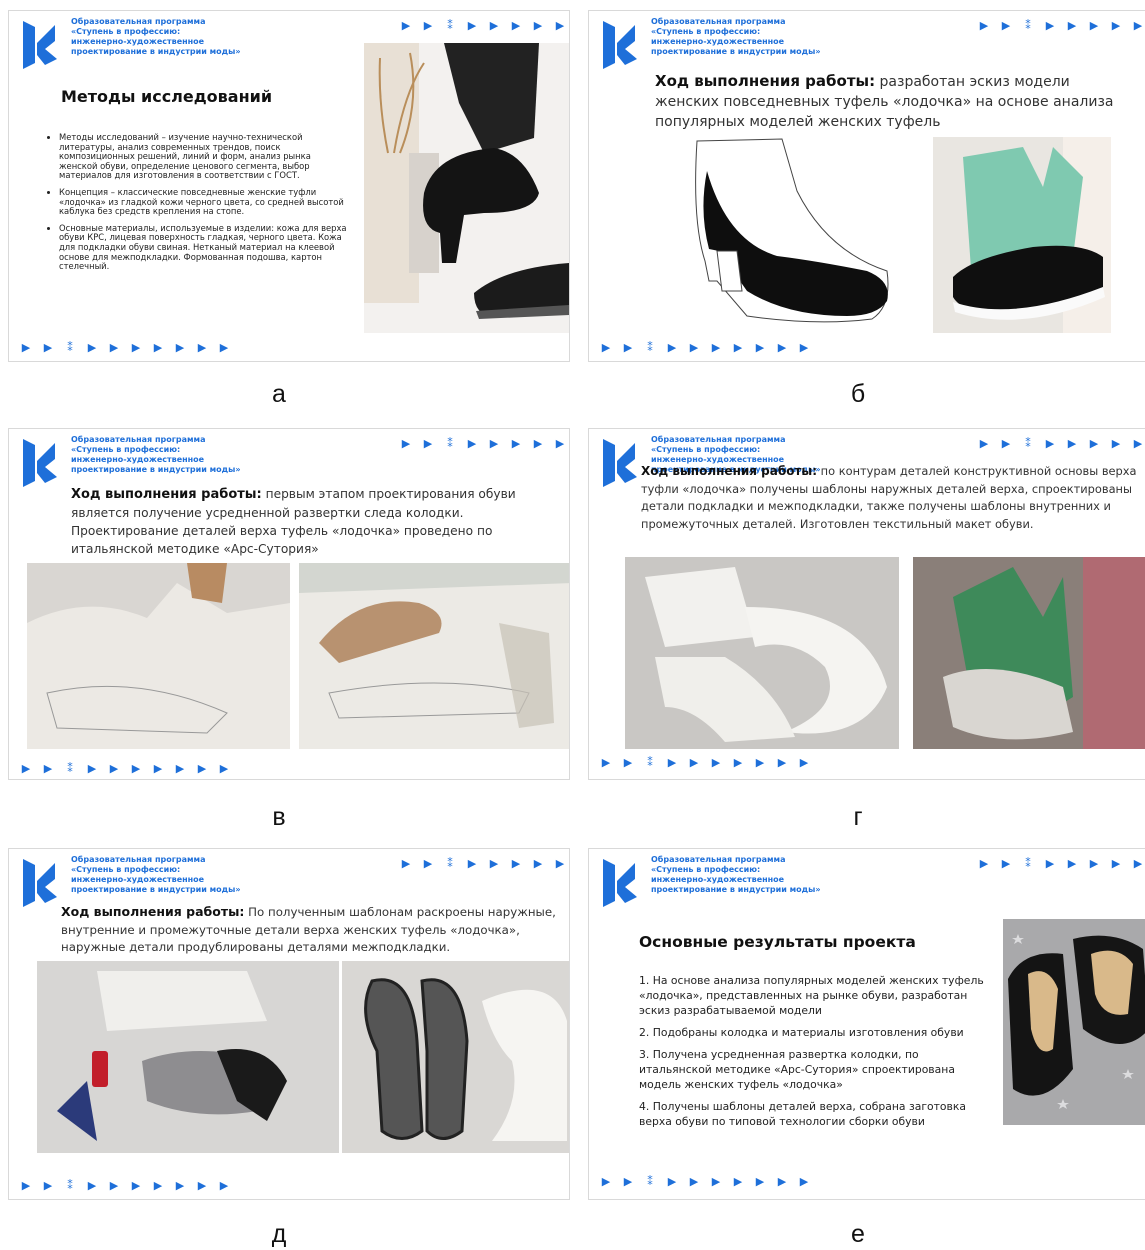  Describe the element at coordinates (1029, 653) in the screenshot. I see `textile-mockup-photo` at that location.